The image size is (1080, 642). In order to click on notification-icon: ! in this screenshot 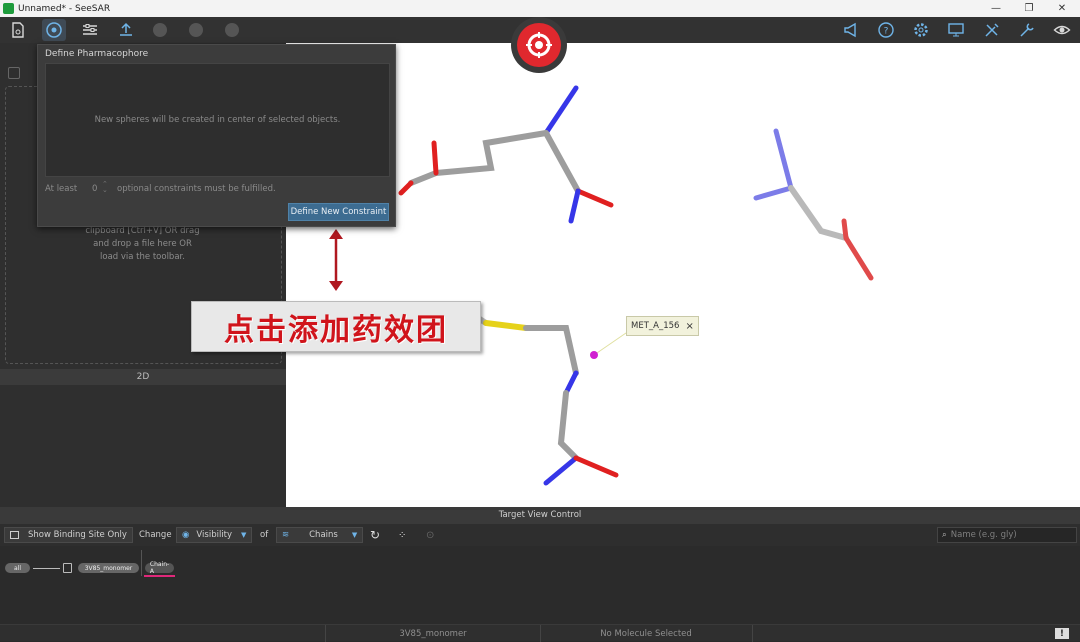, I will do `click(1062, 633)`.